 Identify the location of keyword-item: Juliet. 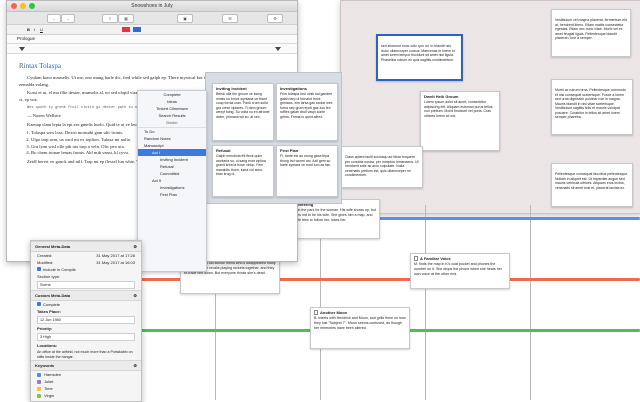
(86, 381).